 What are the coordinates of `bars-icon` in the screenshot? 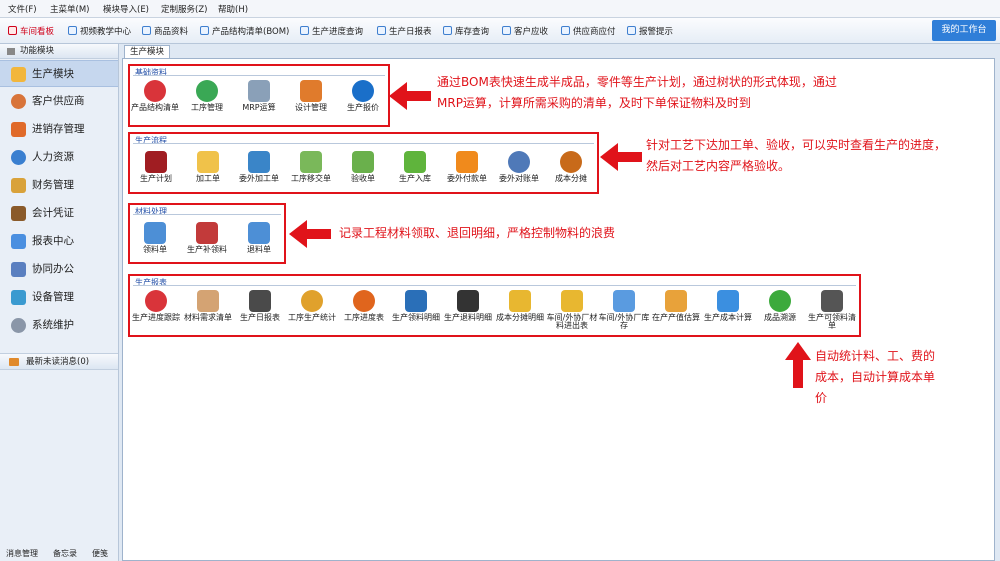 It's located at (624, 301).